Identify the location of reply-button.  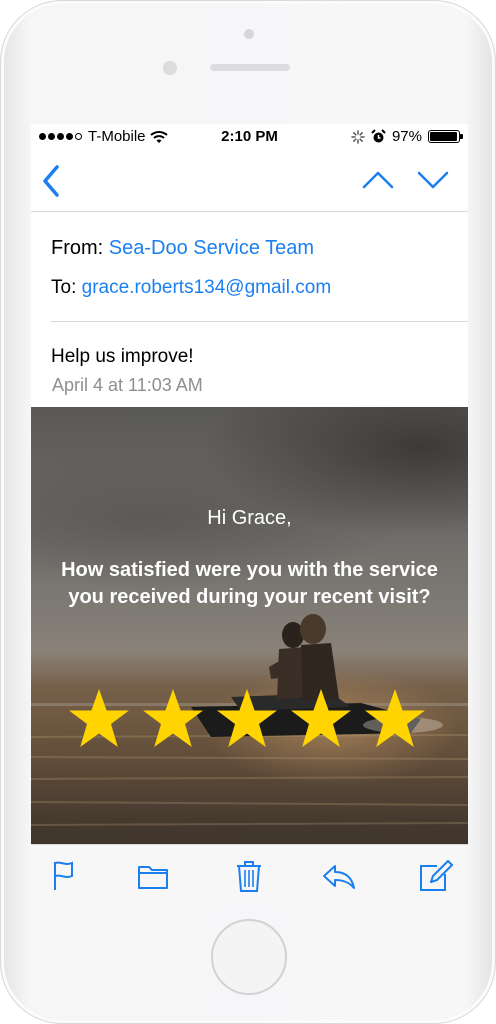
(339, 876).